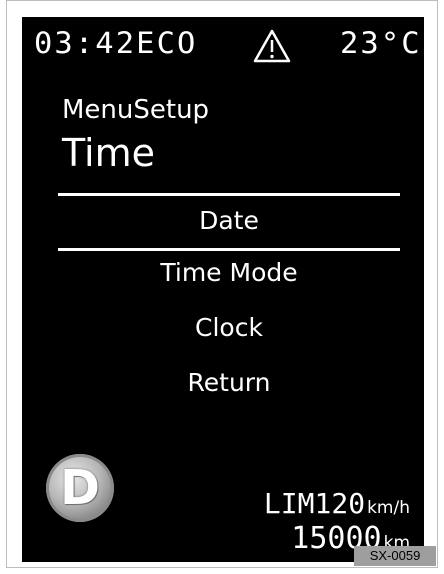  What do you see at coordinates (388, 508) in the screenshot?
I see `speed-limit-unit: km/h` at bounding box center [388, 508].